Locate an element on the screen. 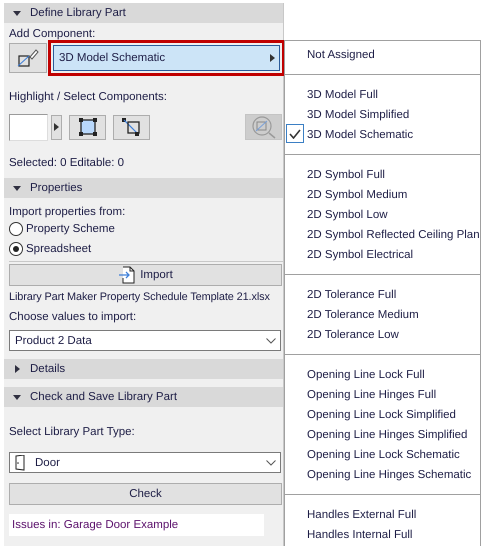  submenu-arrow-icon is located at coordinates (272, 58).